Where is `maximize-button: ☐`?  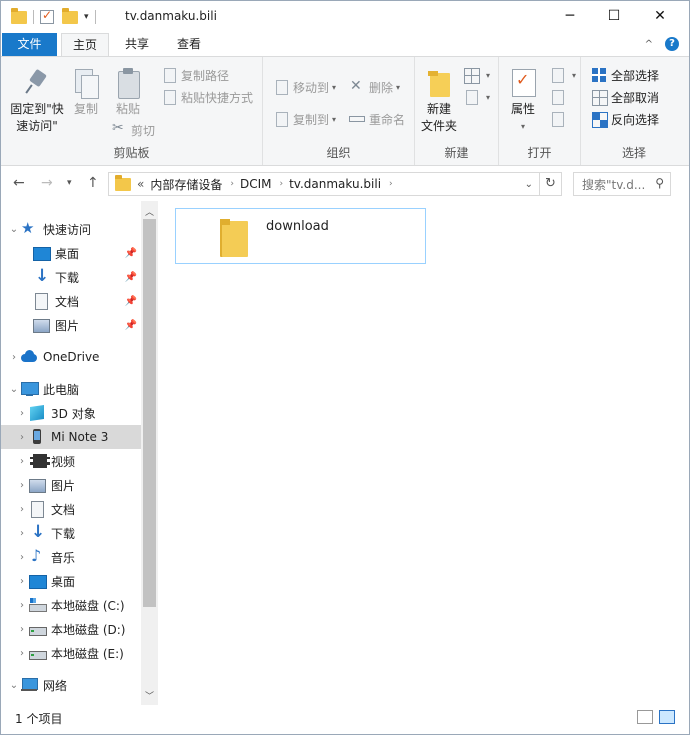 maximize-button: ☐ is located at coordinates (614, 16).